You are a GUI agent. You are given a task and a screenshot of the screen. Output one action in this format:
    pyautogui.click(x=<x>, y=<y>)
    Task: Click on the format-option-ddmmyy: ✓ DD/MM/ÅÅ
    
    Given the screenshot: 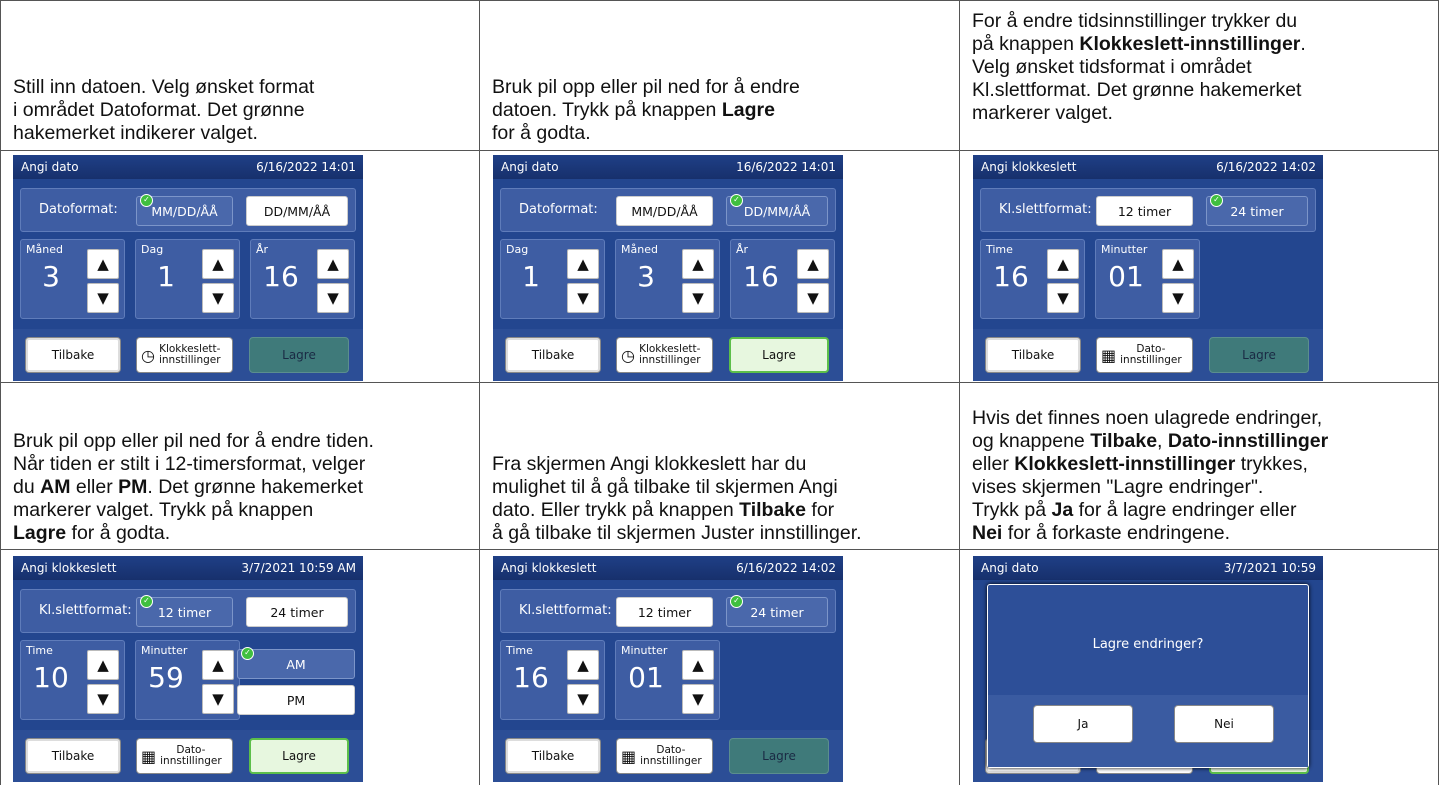 What is the action you would take?
    pyautogui.click(x=777, y=210)
    